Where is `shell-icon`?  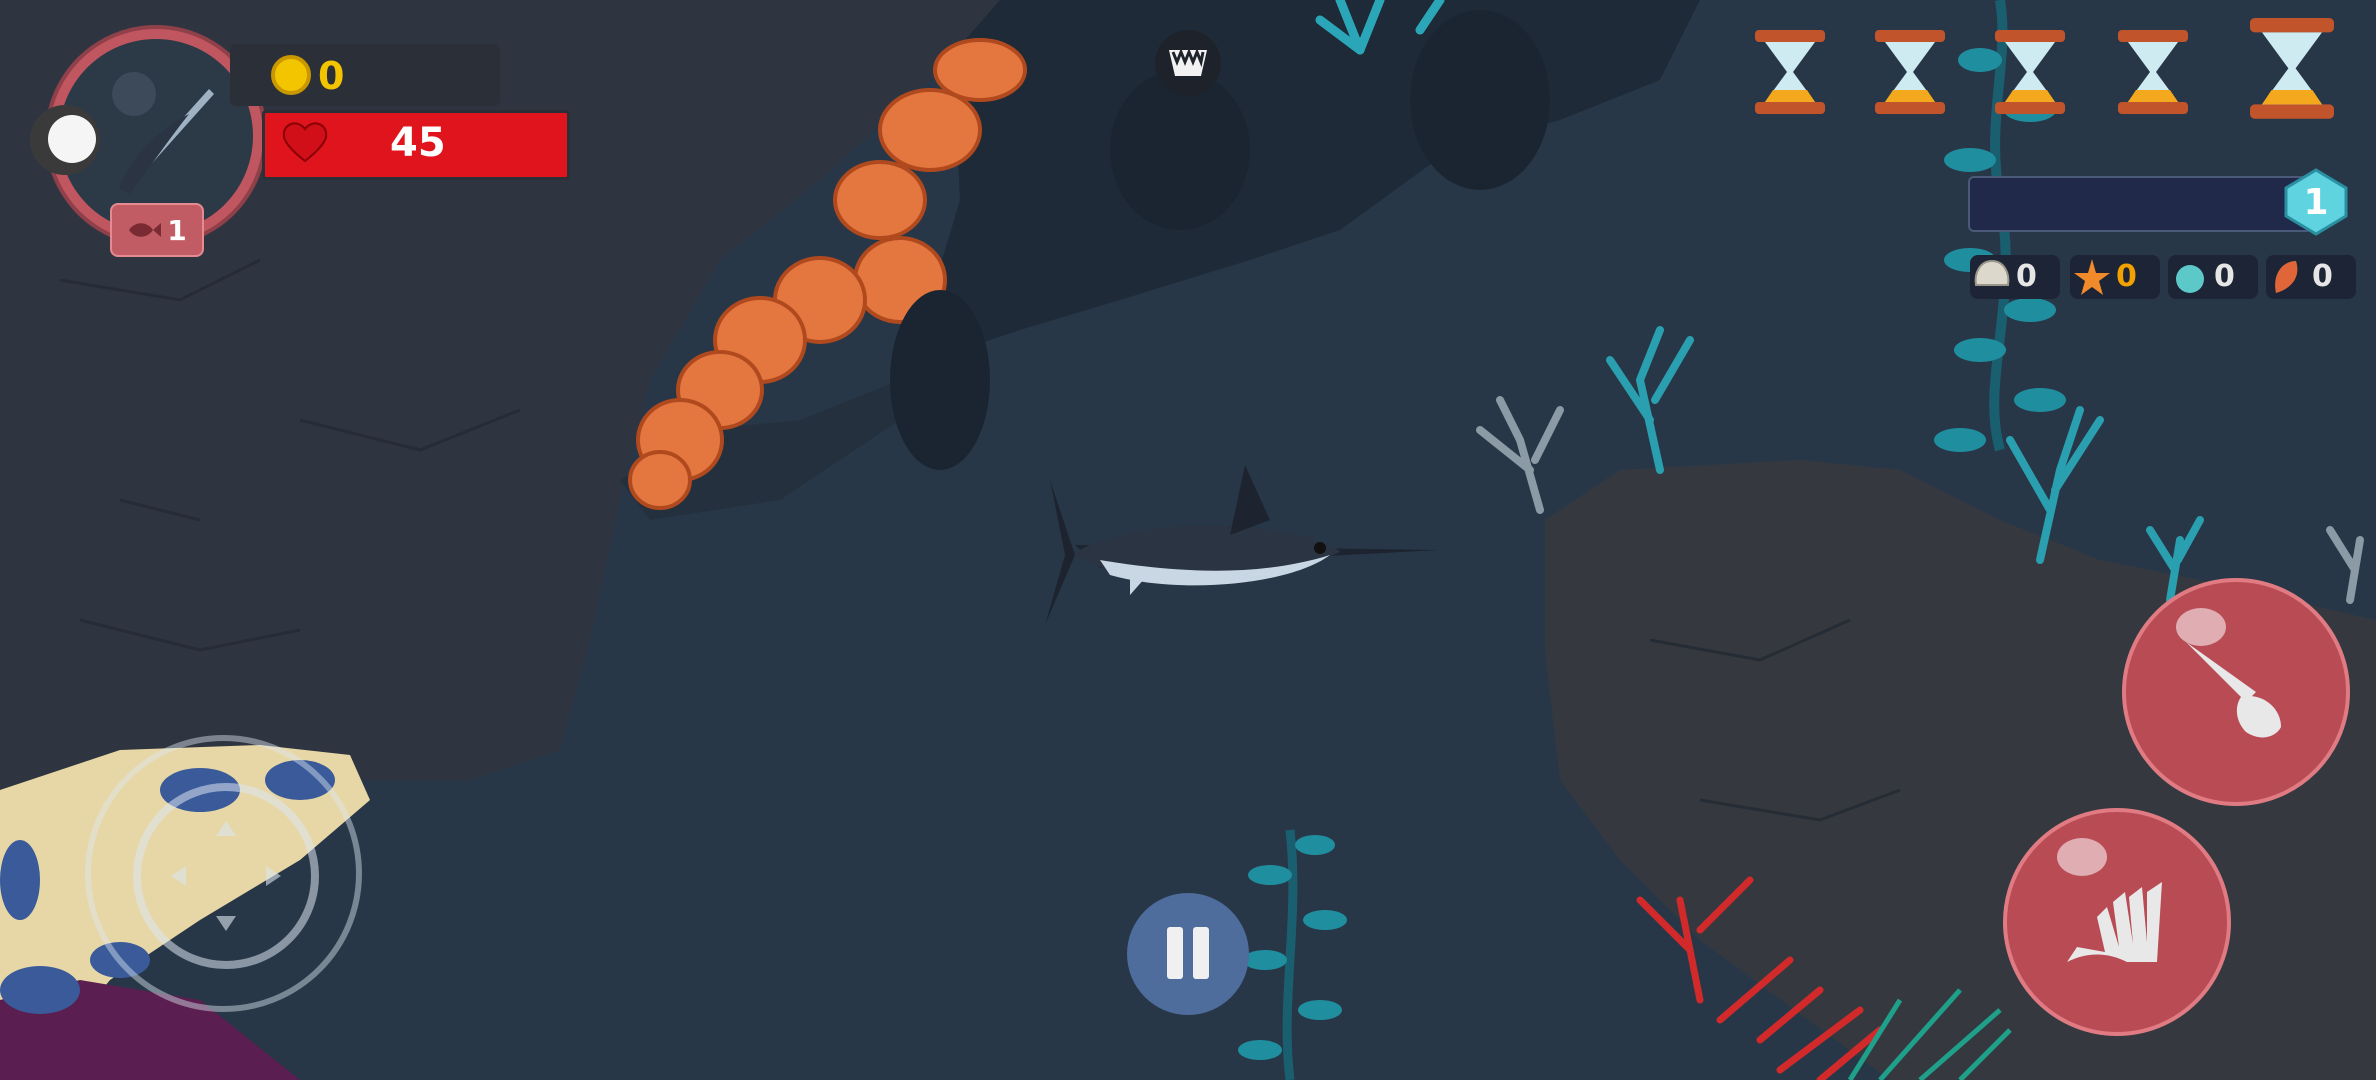
shell-icon is located at coordinates (1992, 272).